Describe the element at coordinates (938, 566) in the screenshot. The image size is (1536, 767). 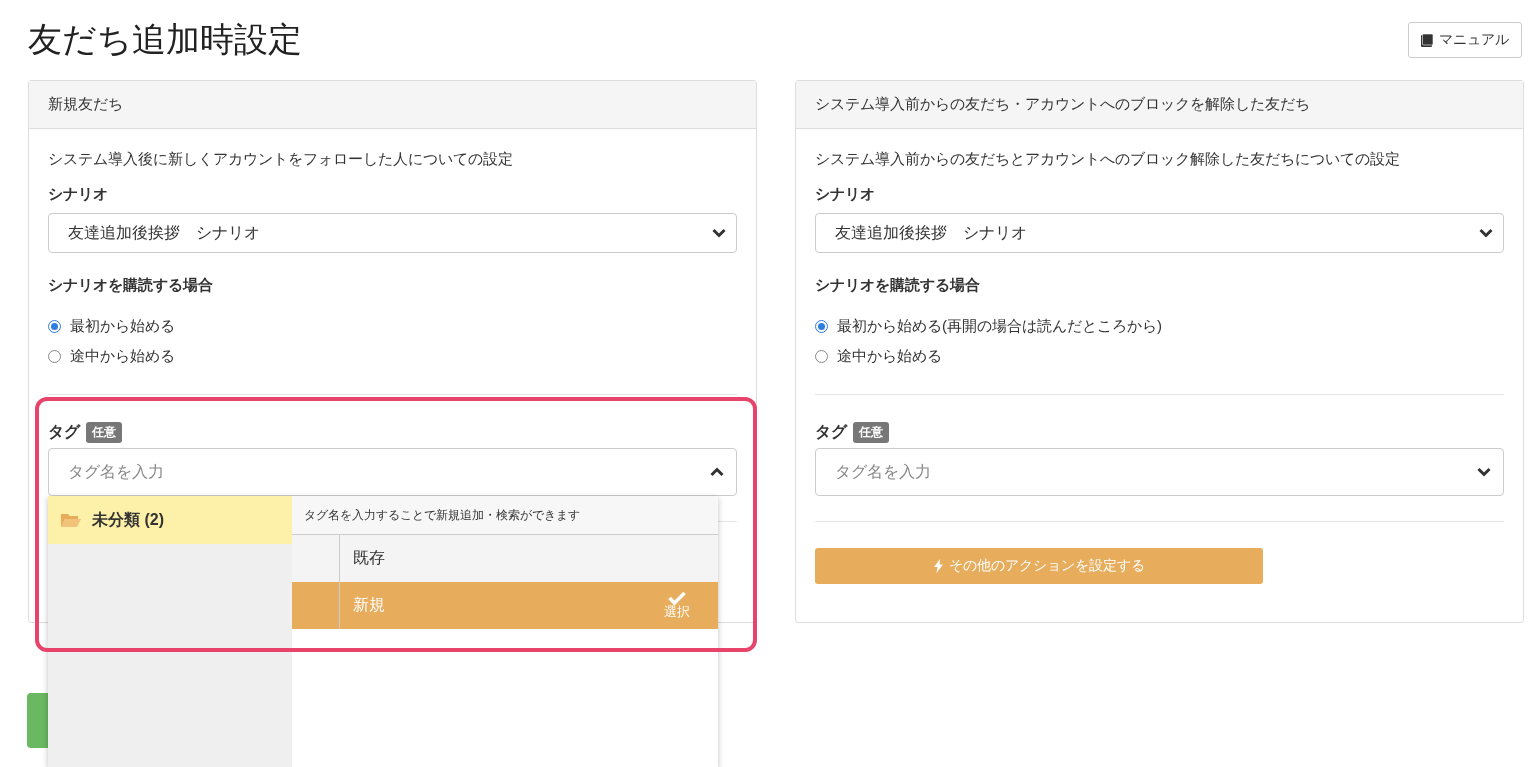
I see `lightning-icon` at that location.